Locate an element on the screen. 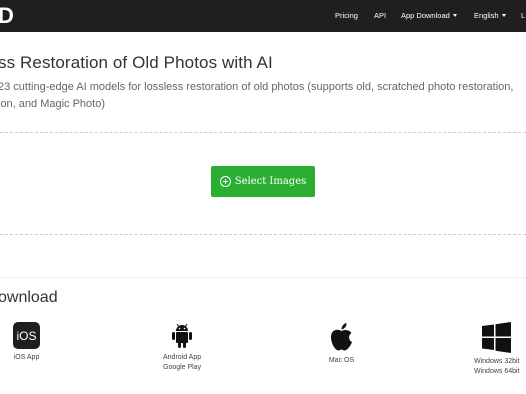 This screenshot has width=526, height=394. android-label-line2: Google Play is located at coordinates (182, 367).